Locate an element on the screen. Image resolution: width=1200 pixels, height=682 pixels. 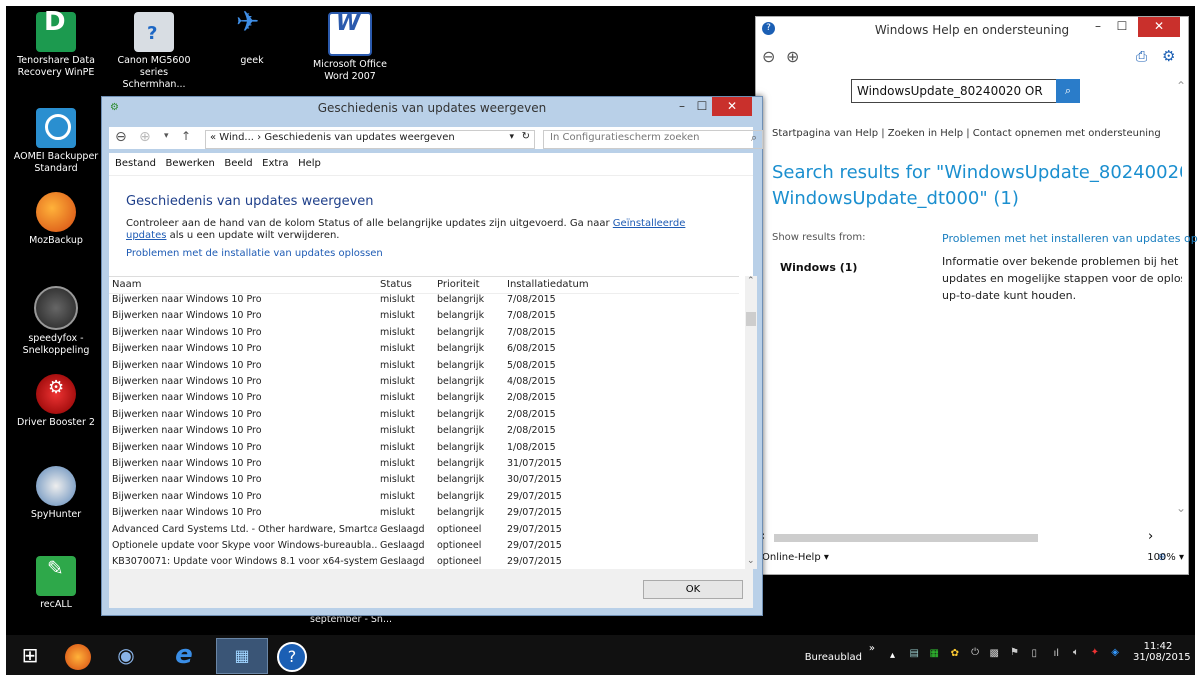
desktop-icon-mozbackup: MozBackup is located at coordinates (56, 219).